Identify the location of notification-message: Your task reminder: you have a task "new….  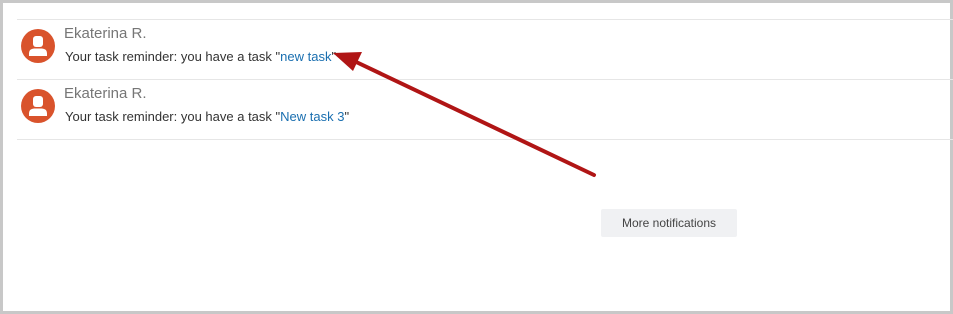
(200, 57).